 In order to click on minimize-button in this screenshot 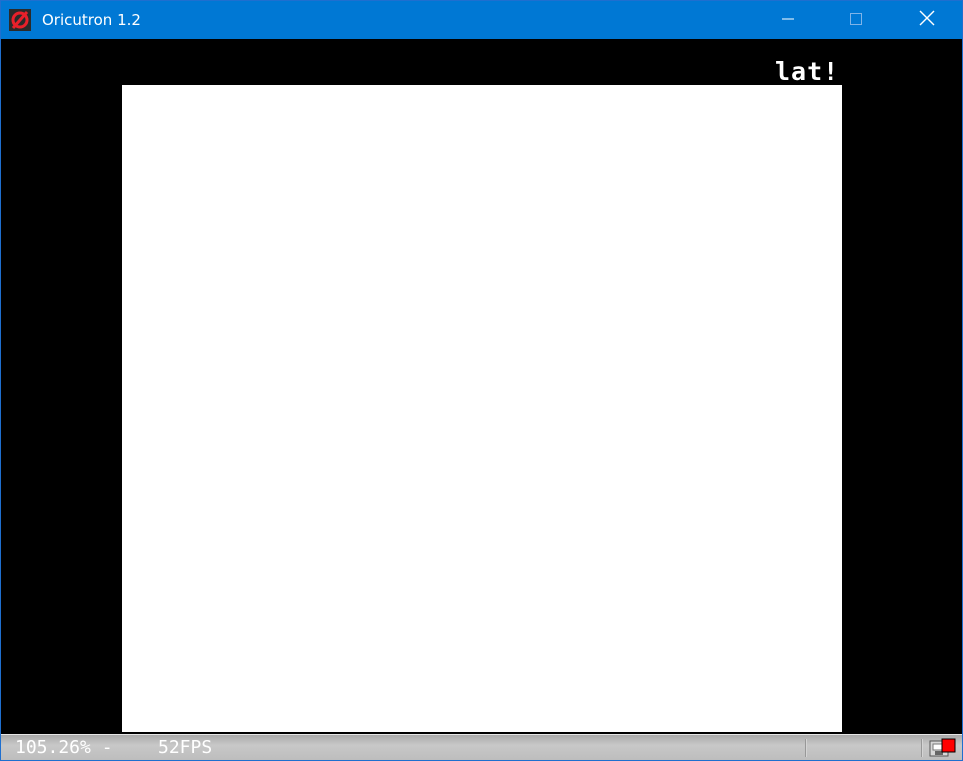, I will do `click(788, 20)`.